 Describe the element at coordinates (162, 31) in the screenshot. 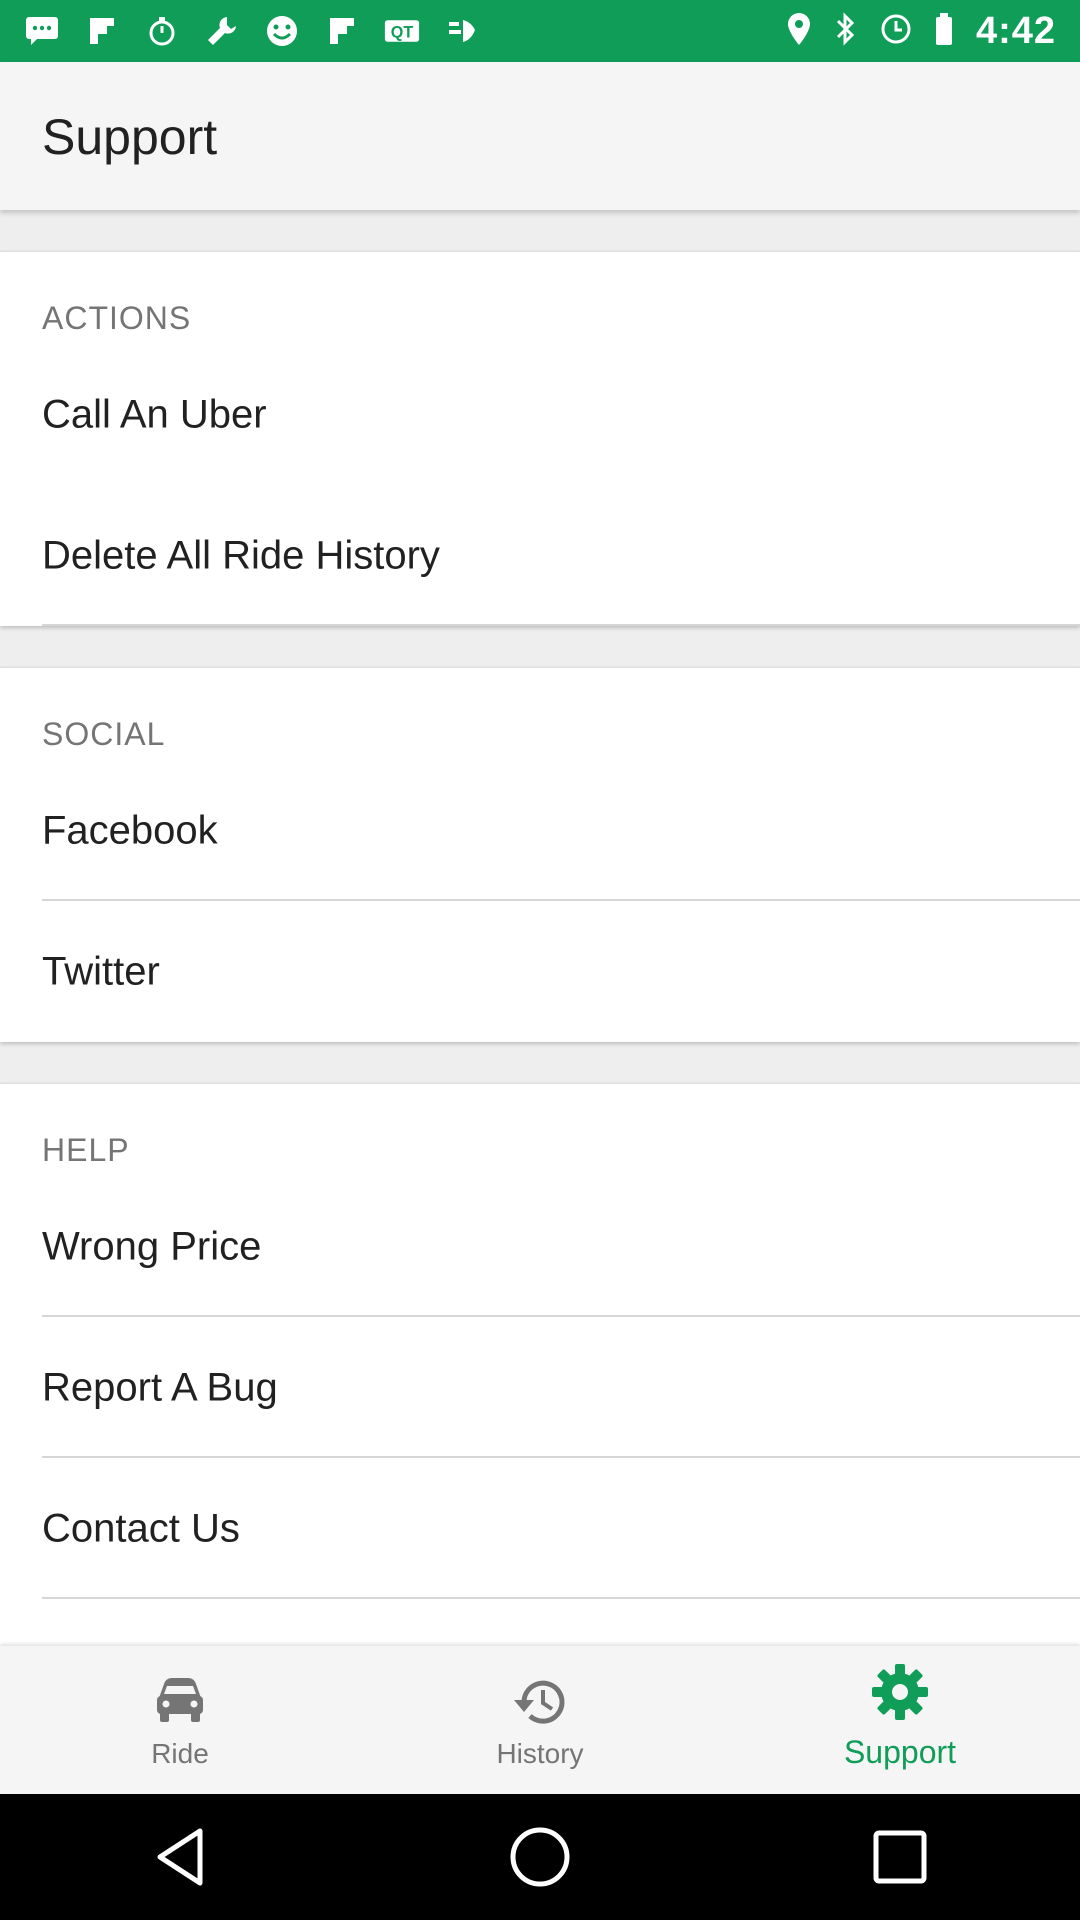

I see `stopwatch-icon` at that location.